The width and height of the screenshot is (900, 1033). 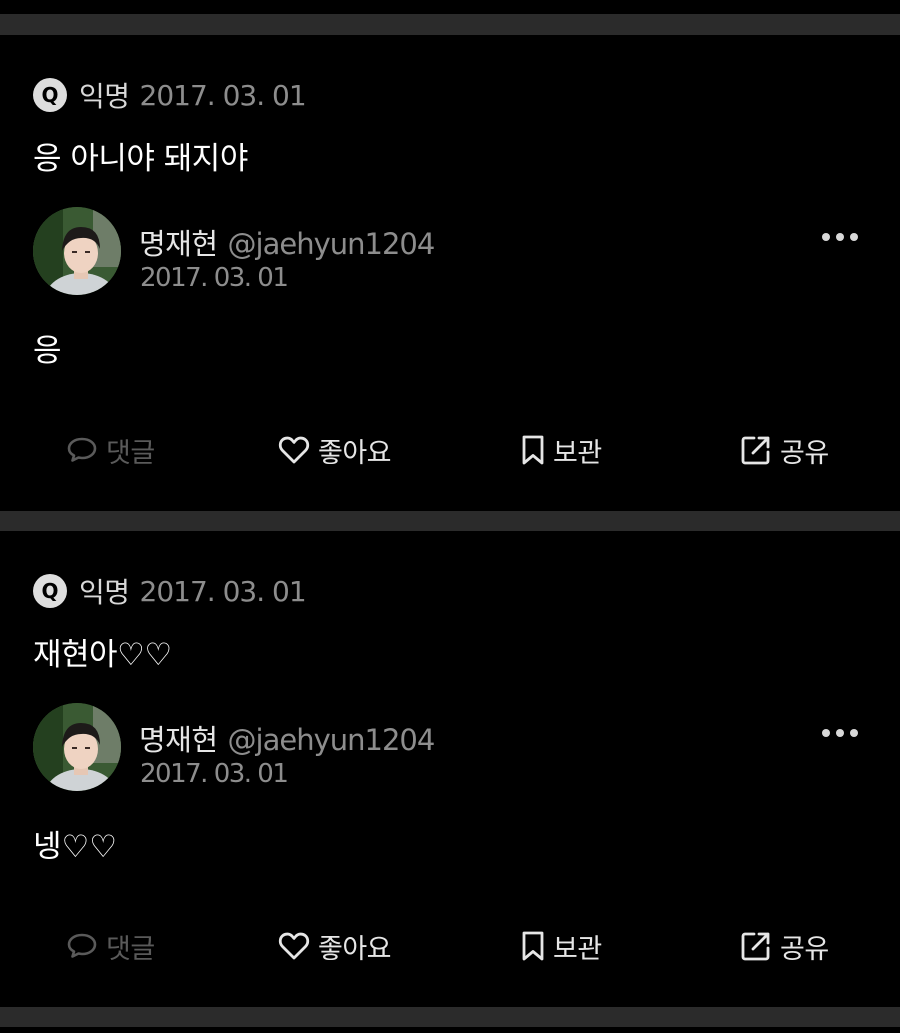 What do you see at coordinates (102, 655) in the screenshot?
I see `question-text: 재현아♡♡` at bounding box center [102, 655].